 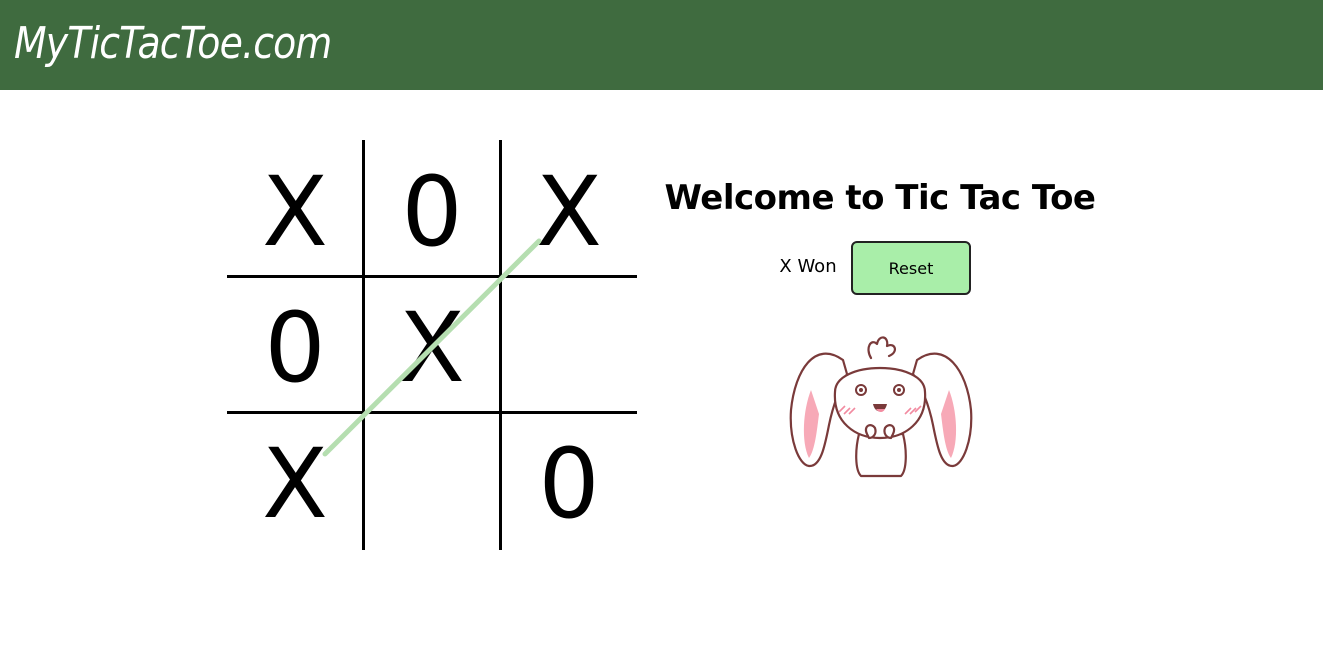 What do you see at coordinates (569, 484) in the screenshot?
I see `board-cell-9: 0` at bounding box center [569, 484].